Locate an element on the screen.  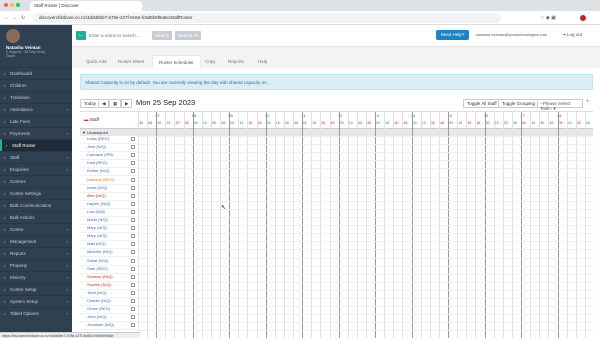
need-help-button: Need Help? is located at coordinates (452, 35).